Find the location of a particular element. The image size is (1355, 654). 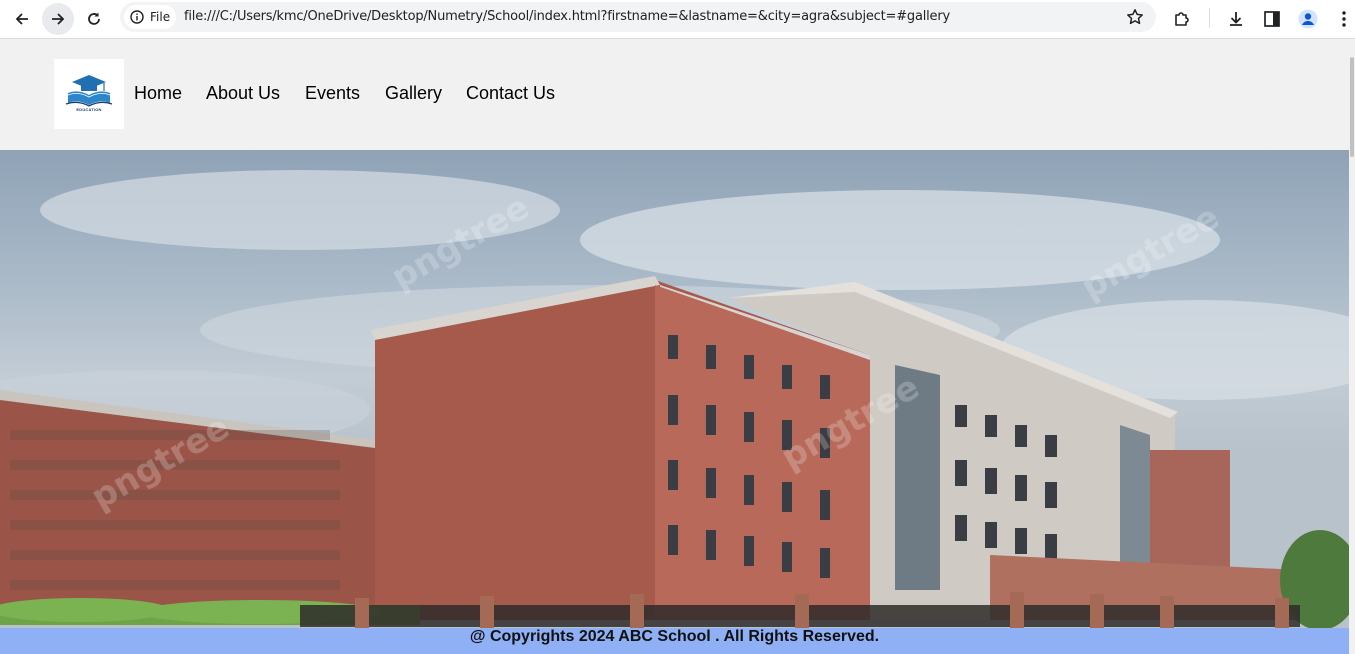

page-scrollbar is located at coordinates (1352, 346).